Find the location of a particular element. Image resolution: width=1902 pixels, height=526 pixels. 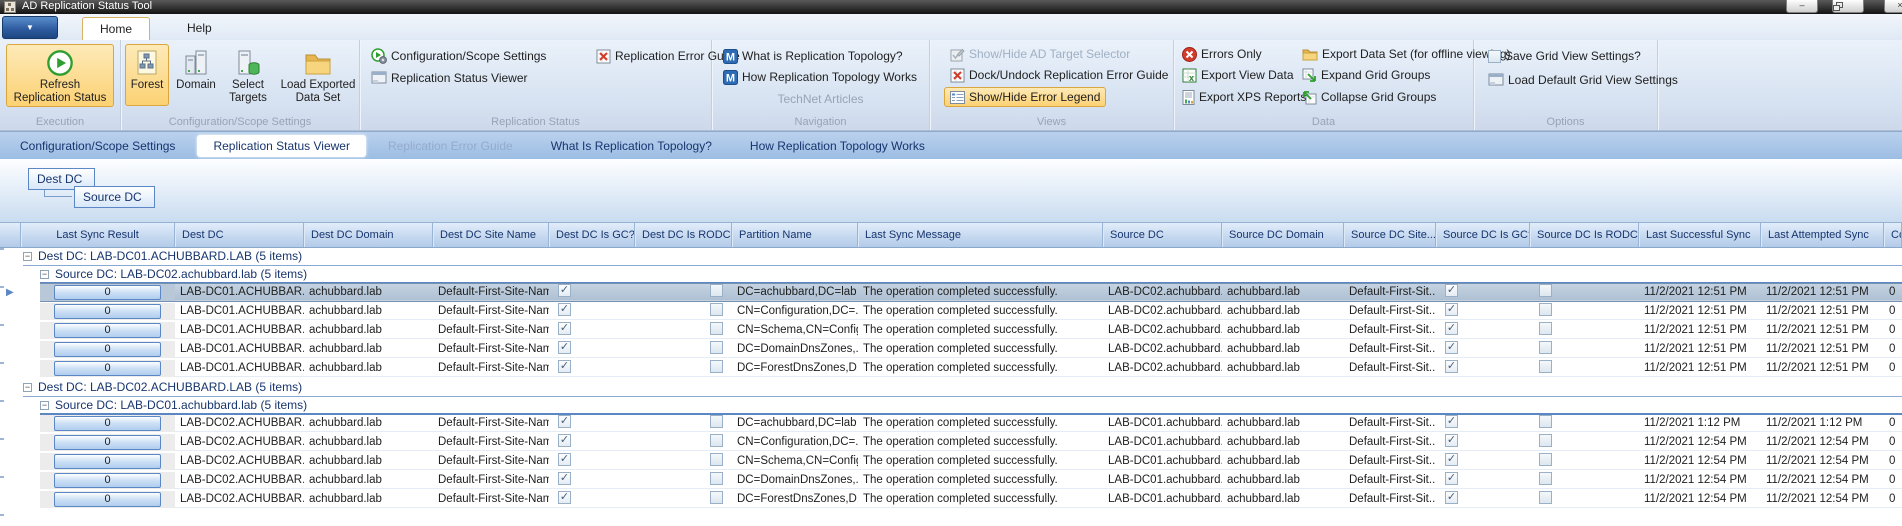

column-header-last_successful: Last Successful Sync is located at coordinates (1700, 235).